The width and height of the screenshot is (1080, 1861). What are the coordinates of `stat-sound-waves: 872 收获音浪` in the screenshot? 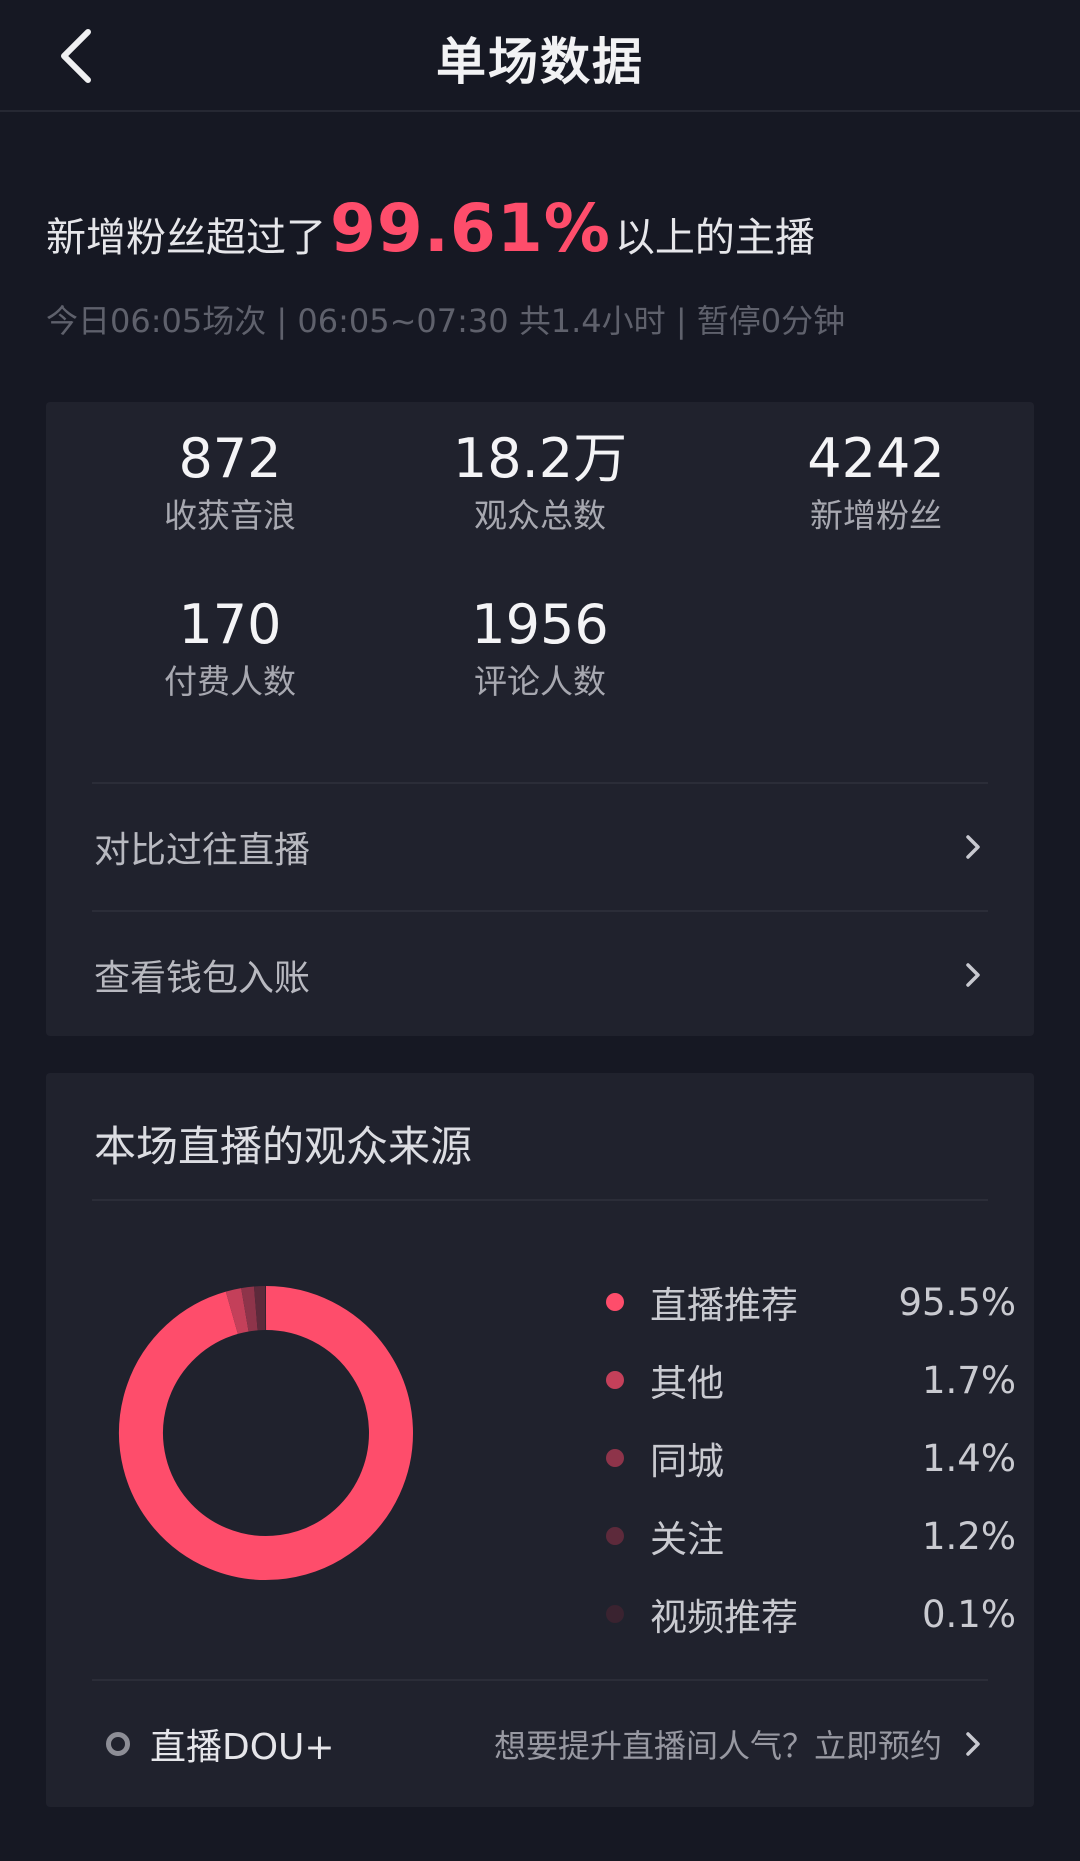 It's located at (230, 485).